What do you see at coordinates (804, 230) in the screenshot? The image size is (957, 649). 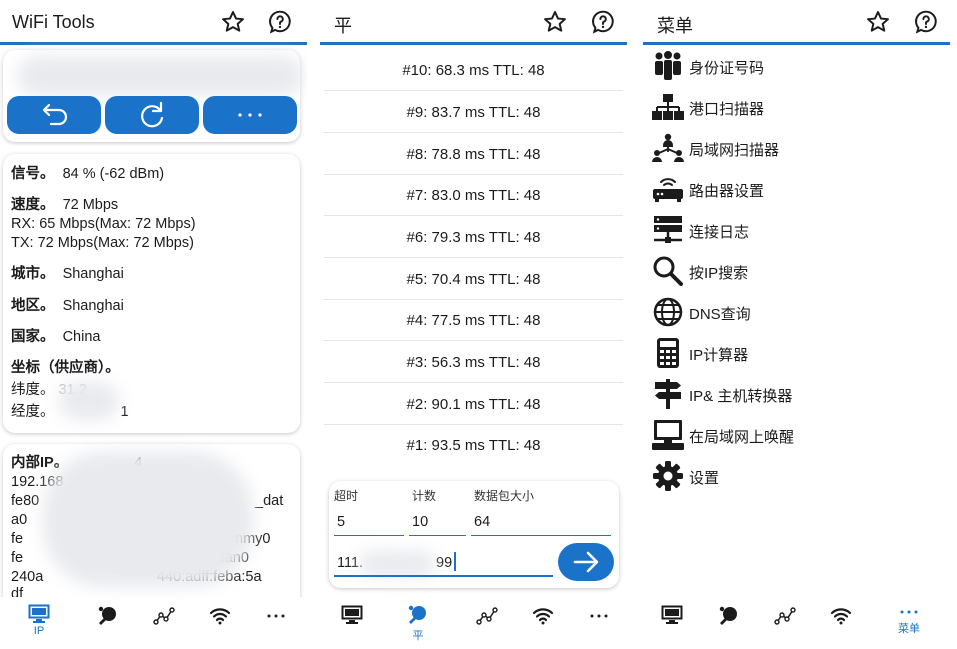 I see `menu-item-connection-log: 连接日志` at bounding box center [804, 230].